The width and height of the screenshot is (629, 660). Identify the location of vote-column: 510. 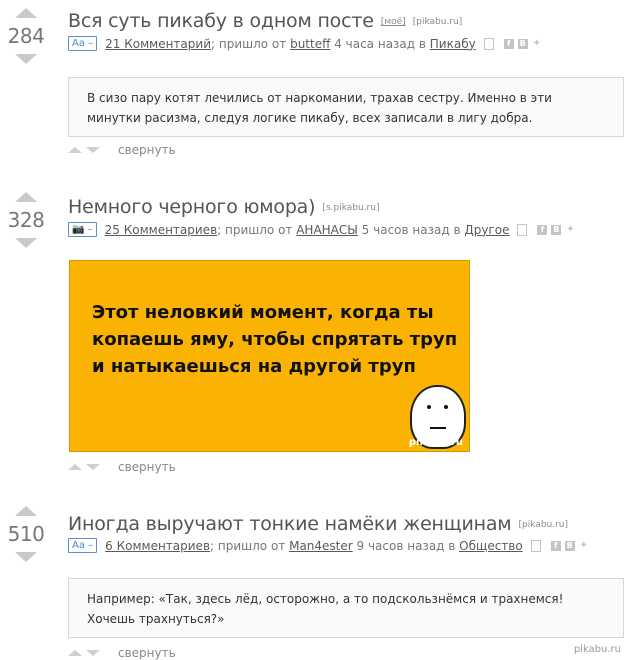
(26, 534).